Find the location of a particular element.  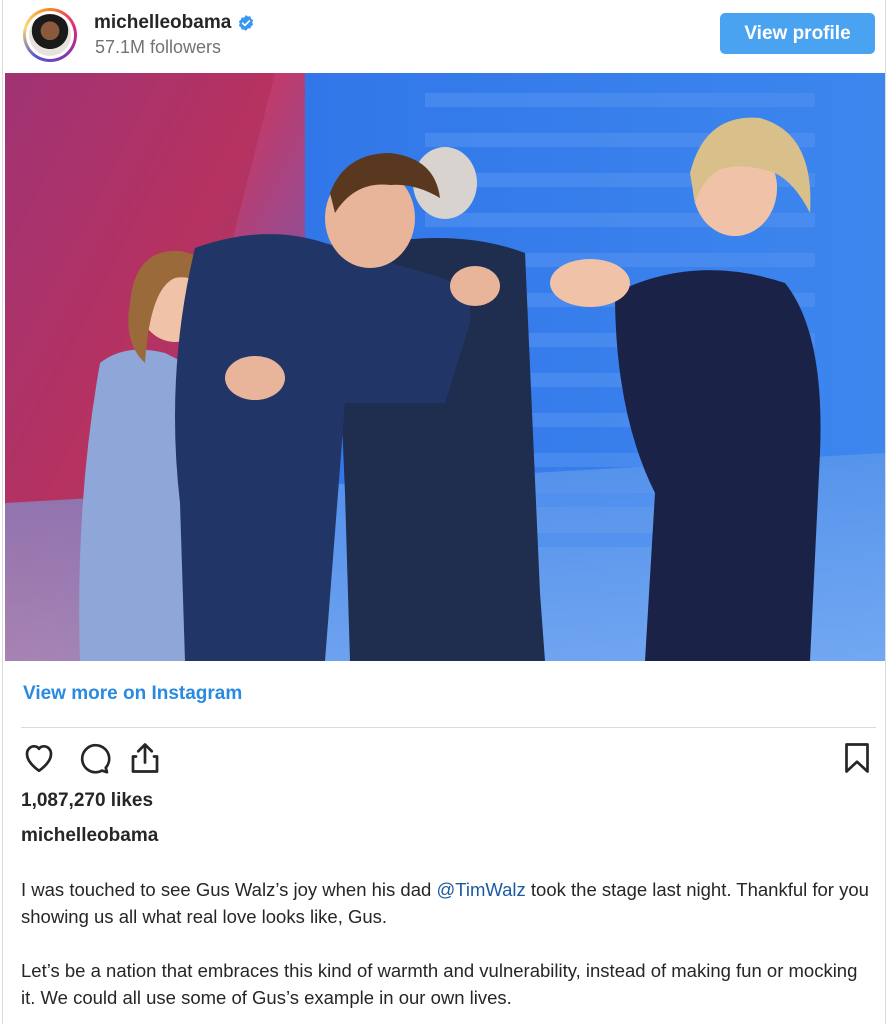

avatar is located at coordinates (50, 35).